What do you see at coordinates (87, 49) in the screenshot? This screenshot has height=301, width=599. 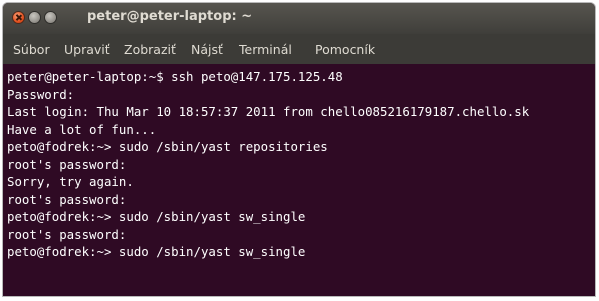 I see `menu-edit: Upraviť` at bounding box center [87, 49].